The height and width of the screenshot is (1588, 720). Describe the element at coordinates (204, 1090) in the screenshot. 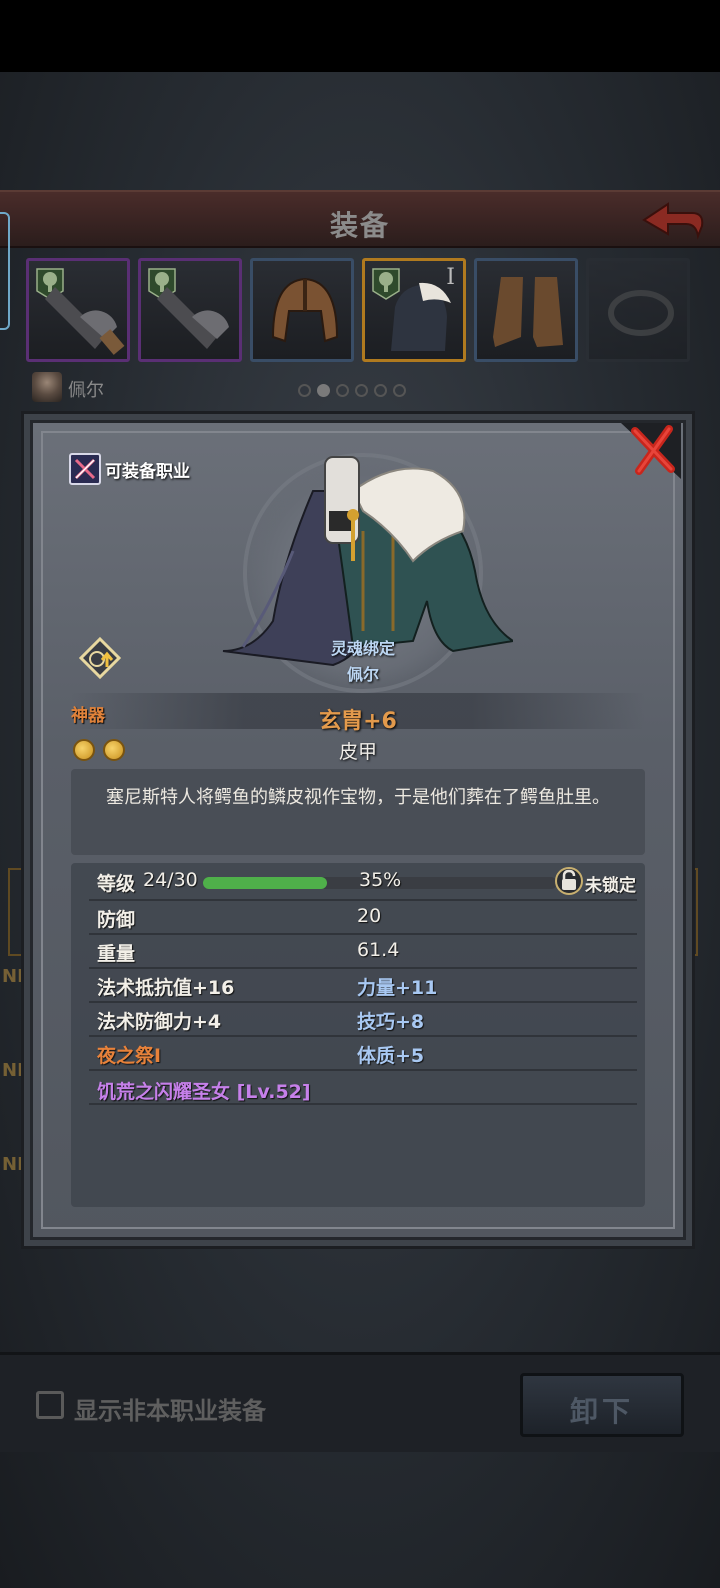

I see `set-bonus: 饥荒之闪耀圣女 [Lv.52]` at that location.